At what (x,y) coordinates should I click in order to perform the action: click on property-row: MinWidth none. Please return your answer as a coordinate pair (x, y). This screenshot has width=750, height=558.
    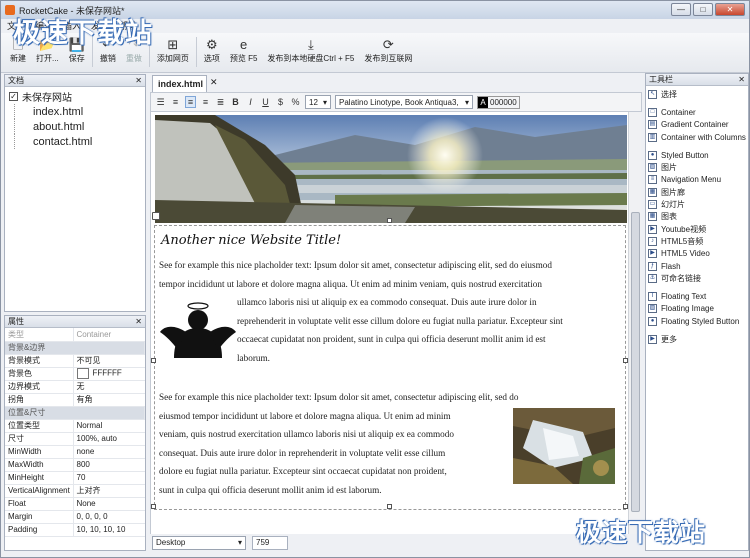
    Looking at the image, I should click on (75, 452).